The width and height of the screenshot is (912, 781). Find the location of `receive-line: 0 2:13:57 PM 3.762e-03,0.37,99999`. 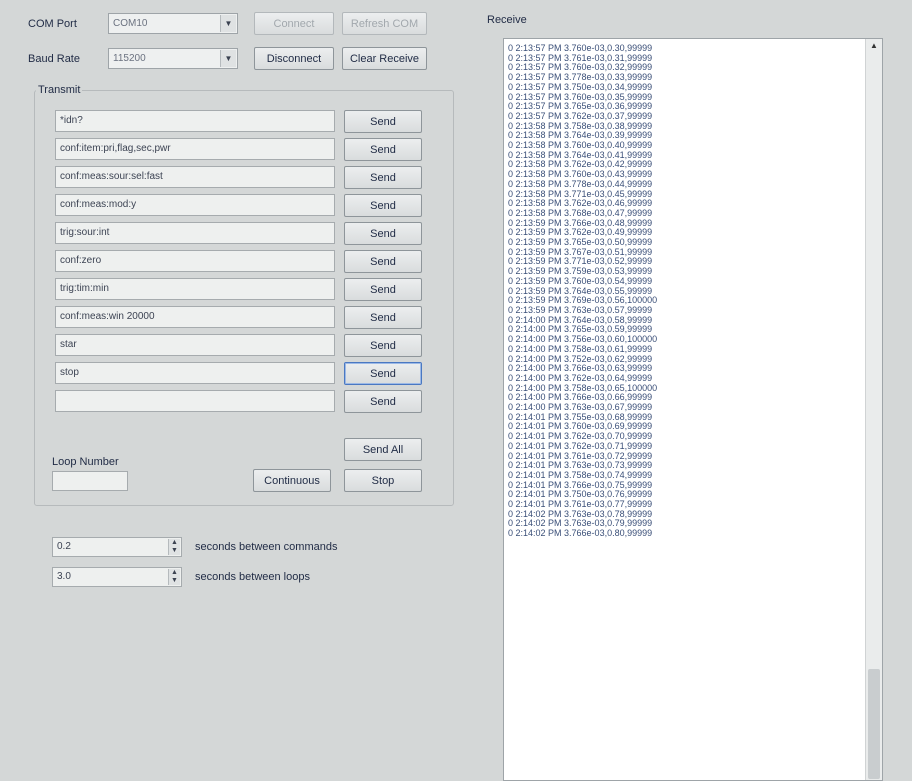

receive-line: 0 2:13:57 PM 3.762e-03,0.37,99999 is located at coordinates (580, 116).